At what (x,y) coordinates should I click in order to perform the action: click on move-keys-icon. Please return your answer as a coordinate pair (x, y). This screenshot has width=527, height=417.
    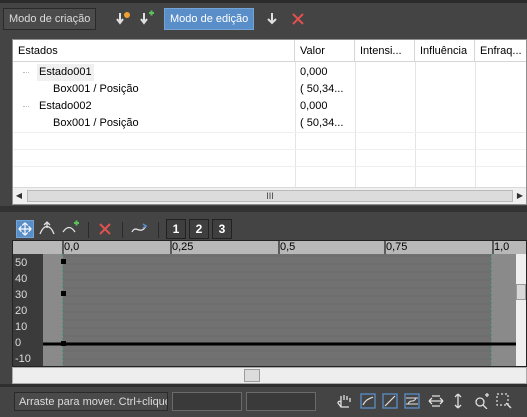
    Looking at the image, I should click on (25, 229).